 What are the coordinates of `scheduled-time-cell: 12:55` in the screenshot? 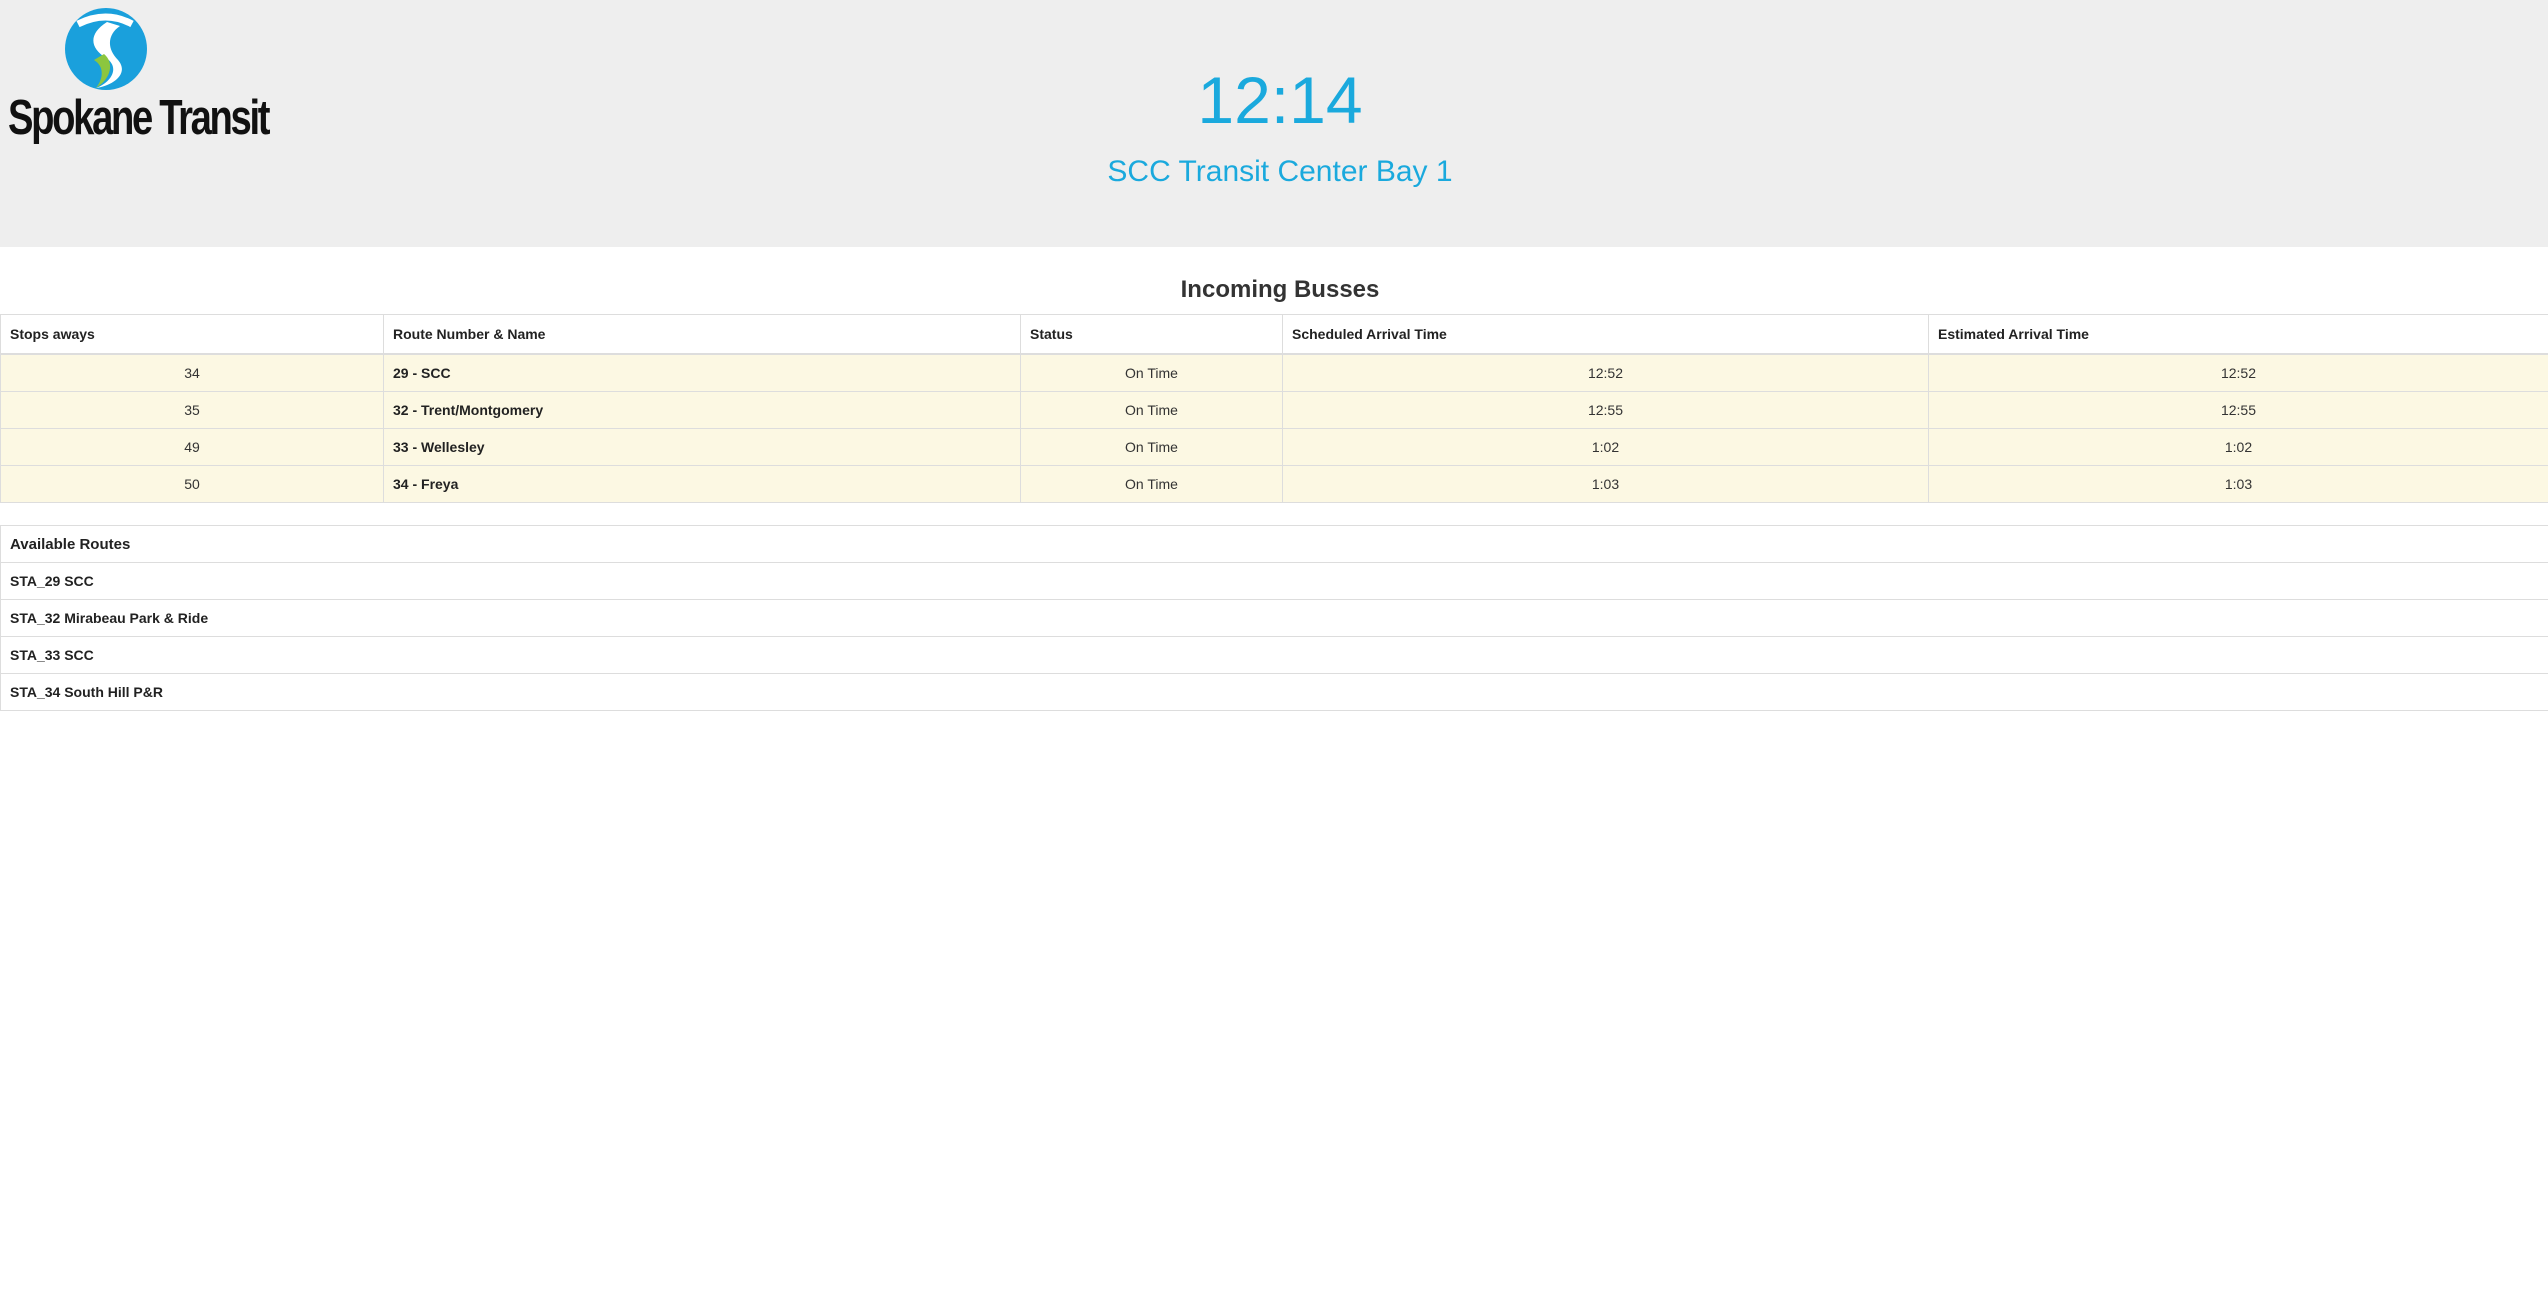 It's located at (1605, 410).